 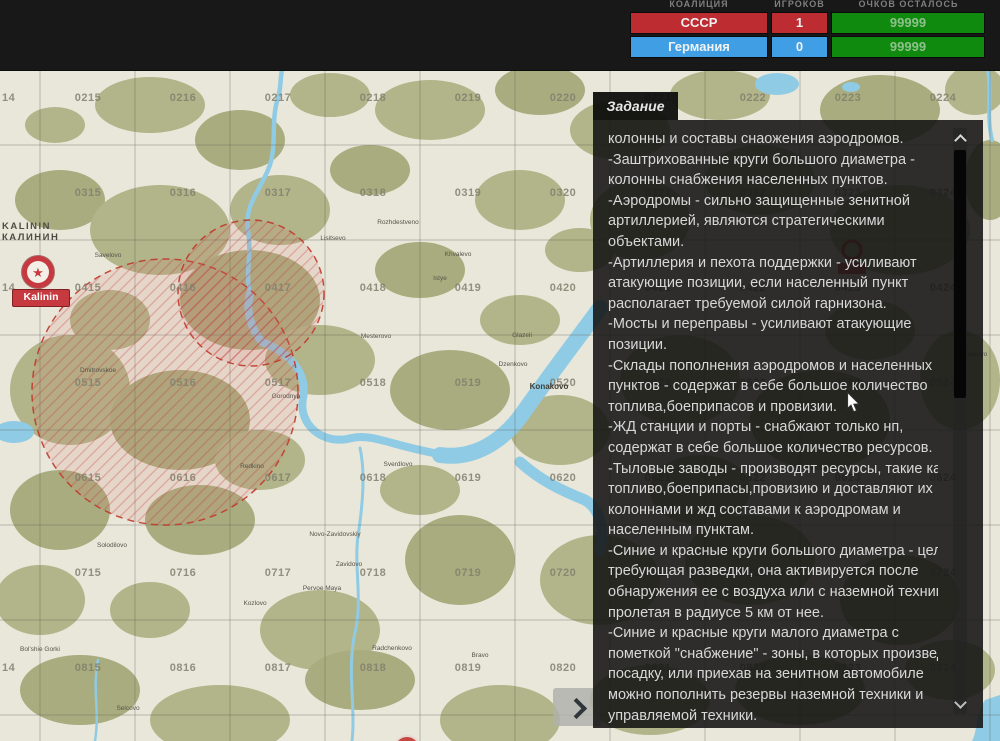 I want to click on town-label: Gorodnya, so click(x=286, y=396).